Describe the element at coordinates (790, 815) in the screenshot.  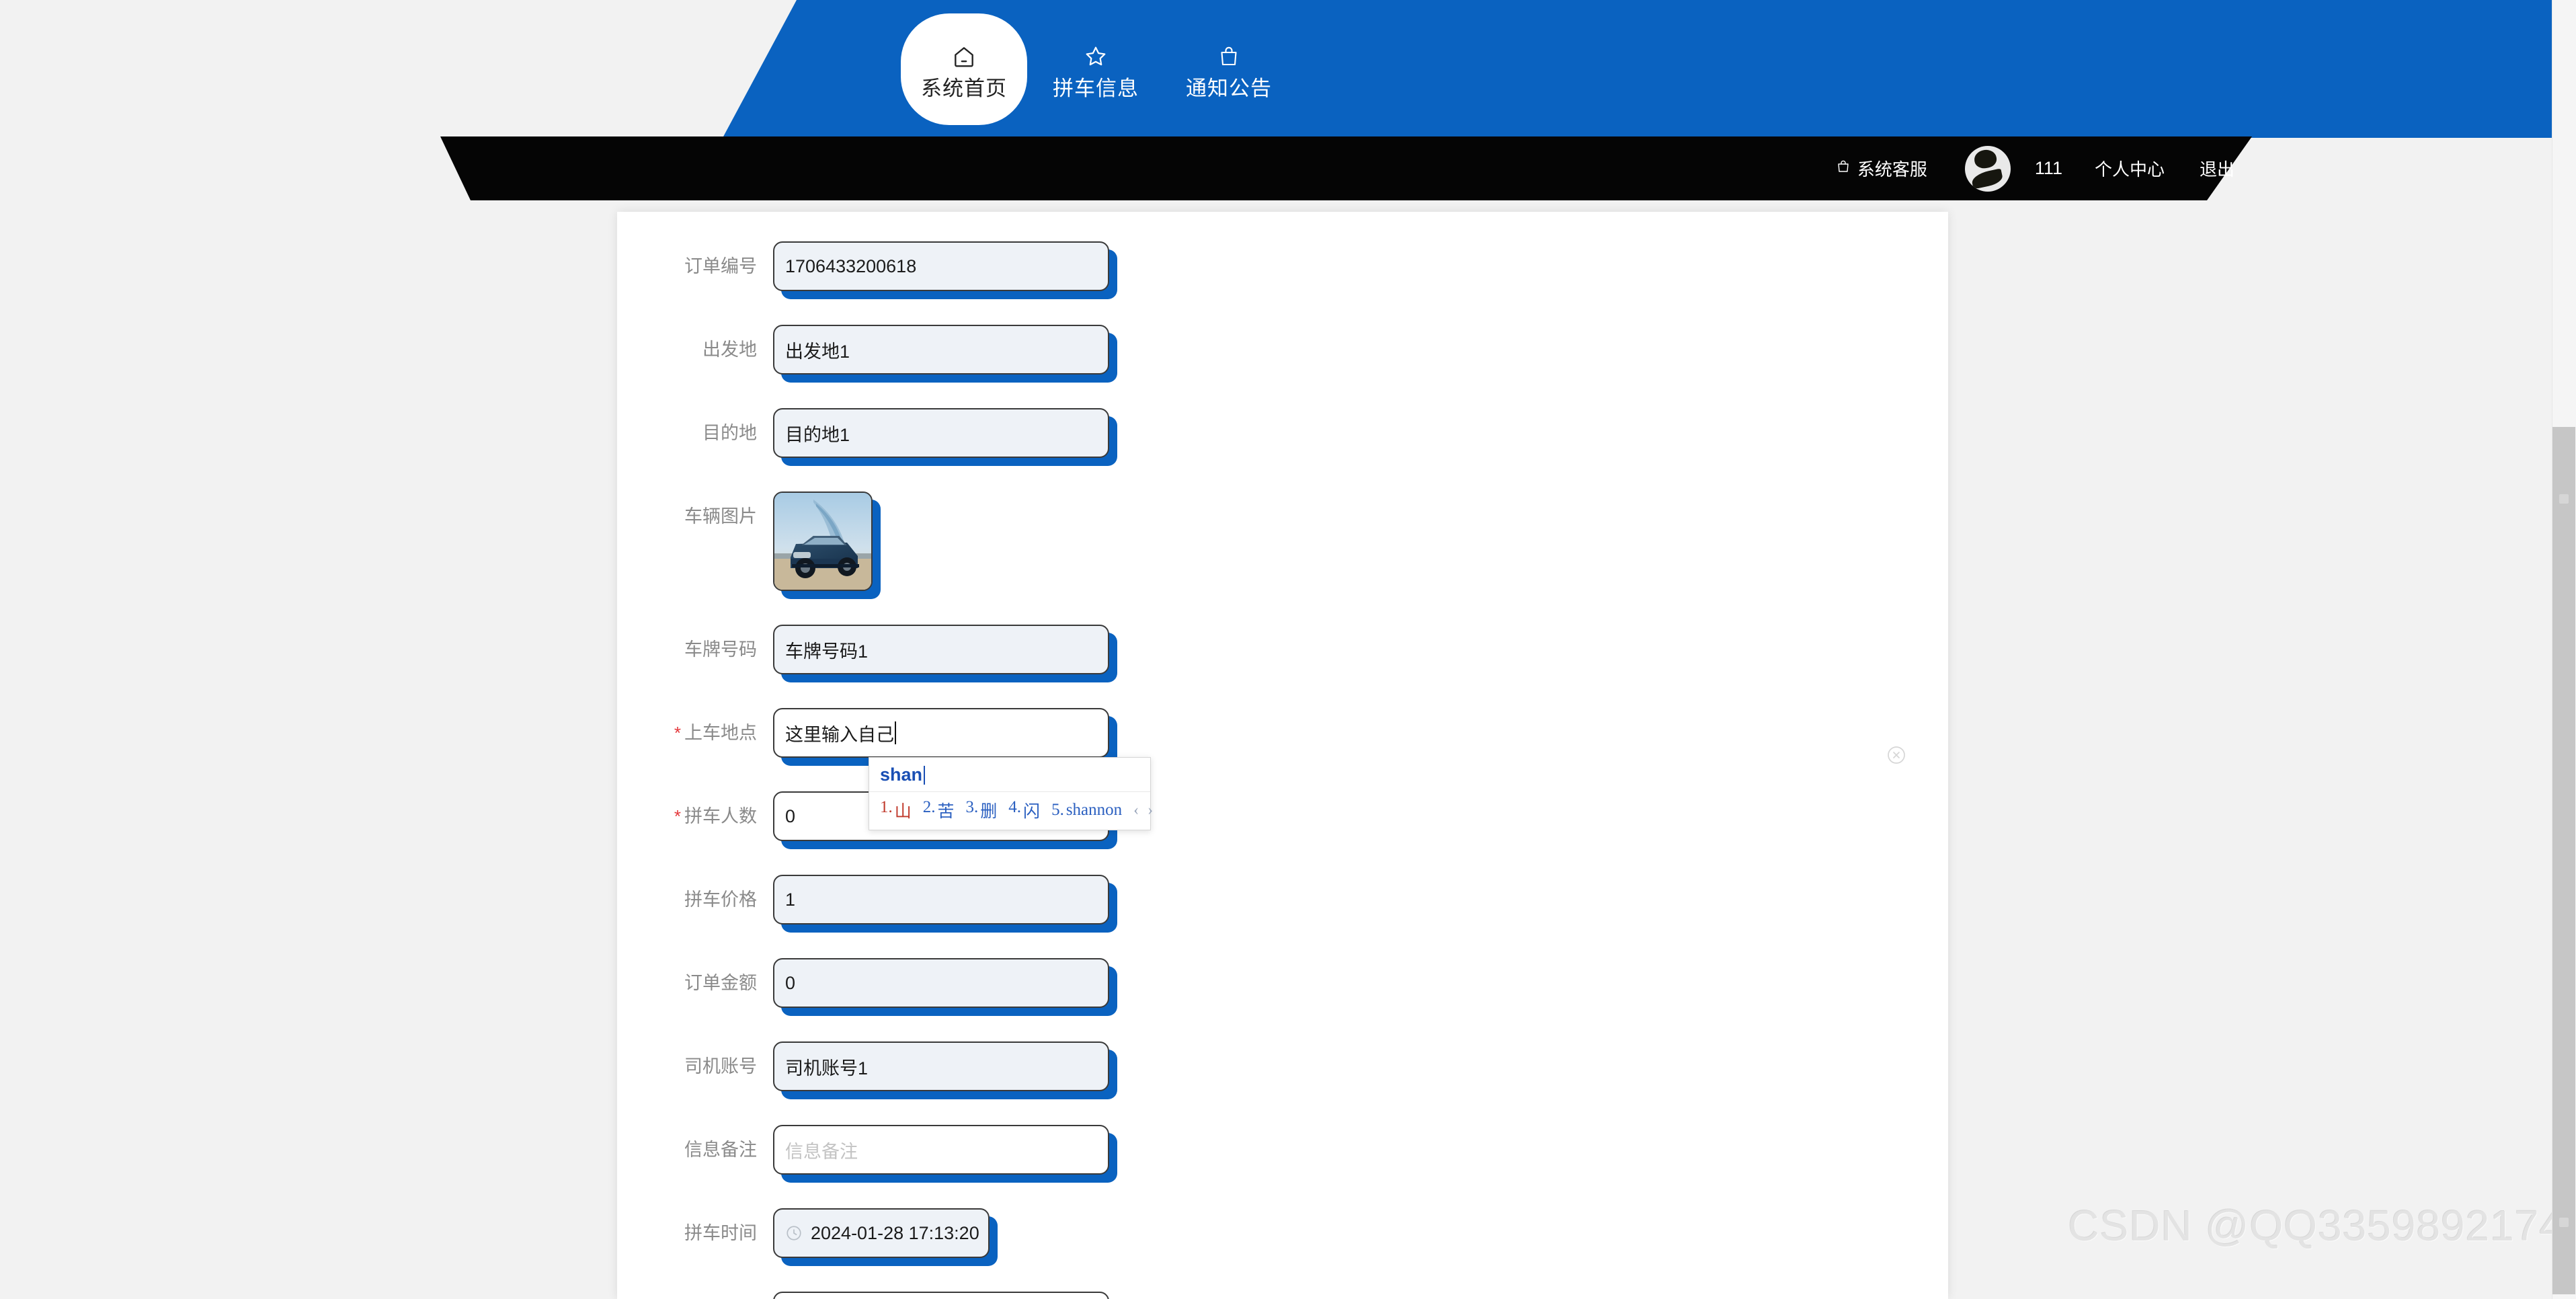
I see `field-value-6: 0` at that location.